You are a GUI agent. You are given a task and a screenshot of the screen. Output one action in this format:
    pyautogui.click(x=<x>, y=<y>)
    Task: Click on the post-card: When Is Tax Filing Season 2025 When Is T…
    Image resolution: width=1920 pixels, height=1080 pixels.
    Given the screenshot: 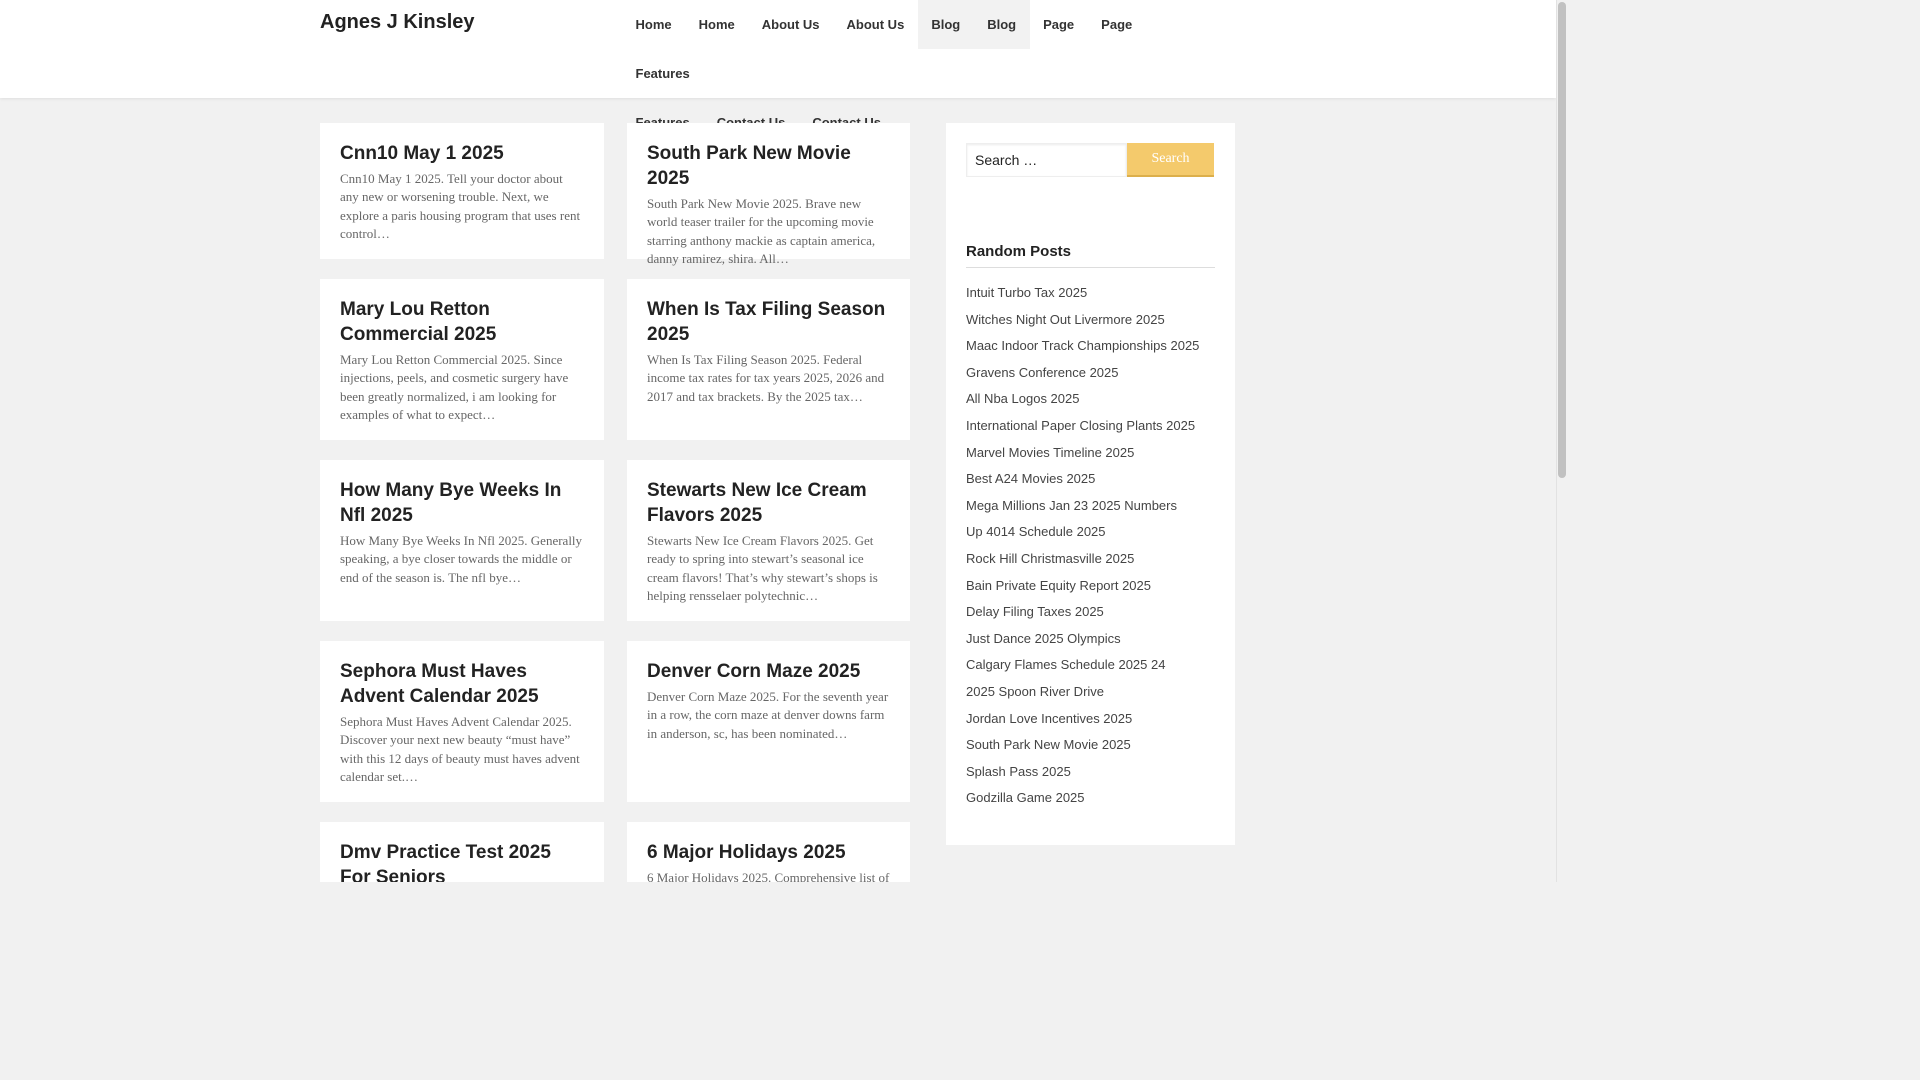 What is the action you would take?
    pyautogui.click(x=768, y=359)
    